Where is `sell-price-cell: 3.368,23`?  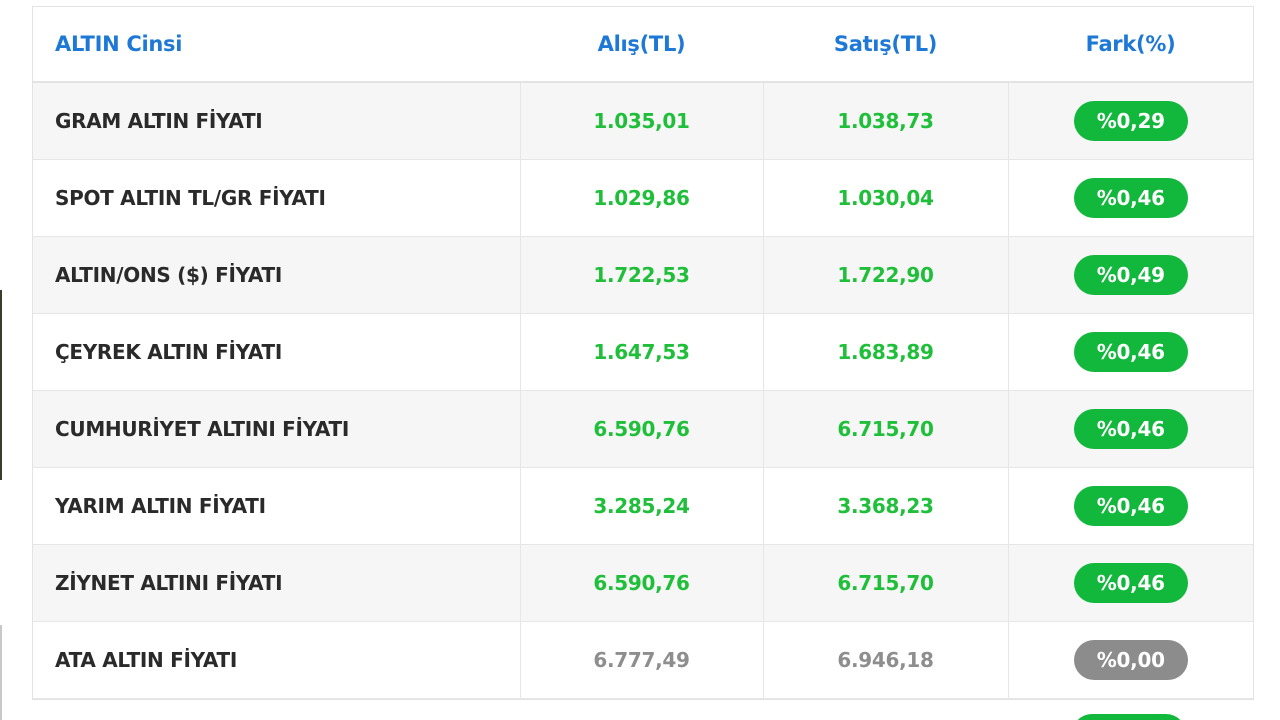 sell-price-cell: 3.368,23 is located at coordinates (886, 506).